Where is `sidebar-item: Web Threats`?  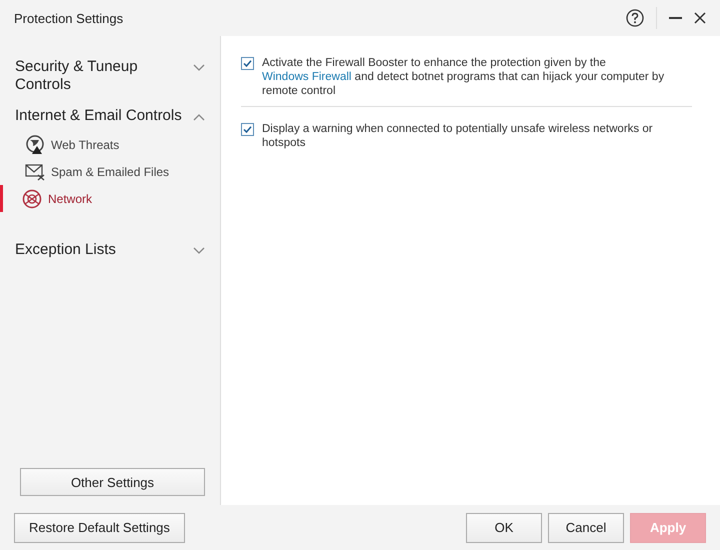
sidebar-item: Web Threats is located at coordinates (110, 144).